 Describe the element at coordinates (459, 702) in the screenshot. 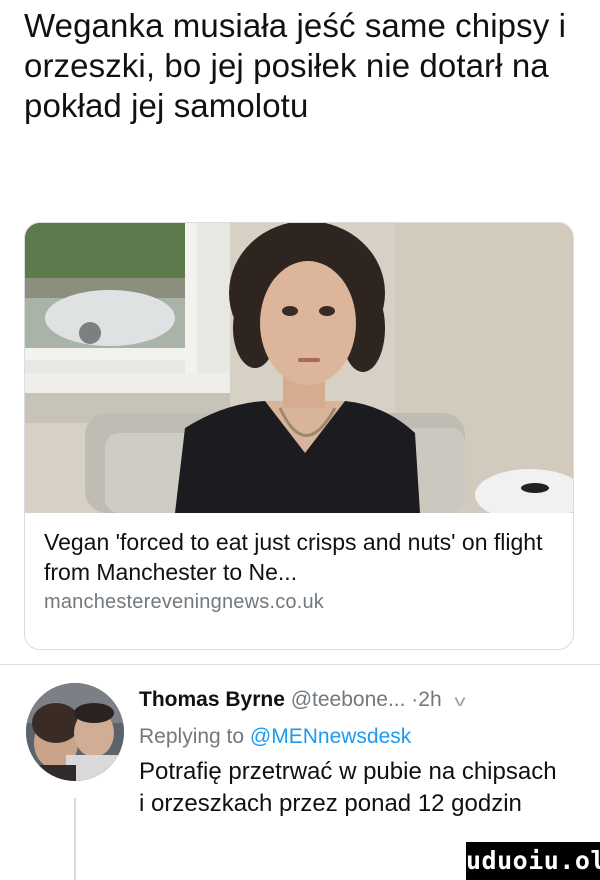

I see `chevron-down-icon: v` at that location.